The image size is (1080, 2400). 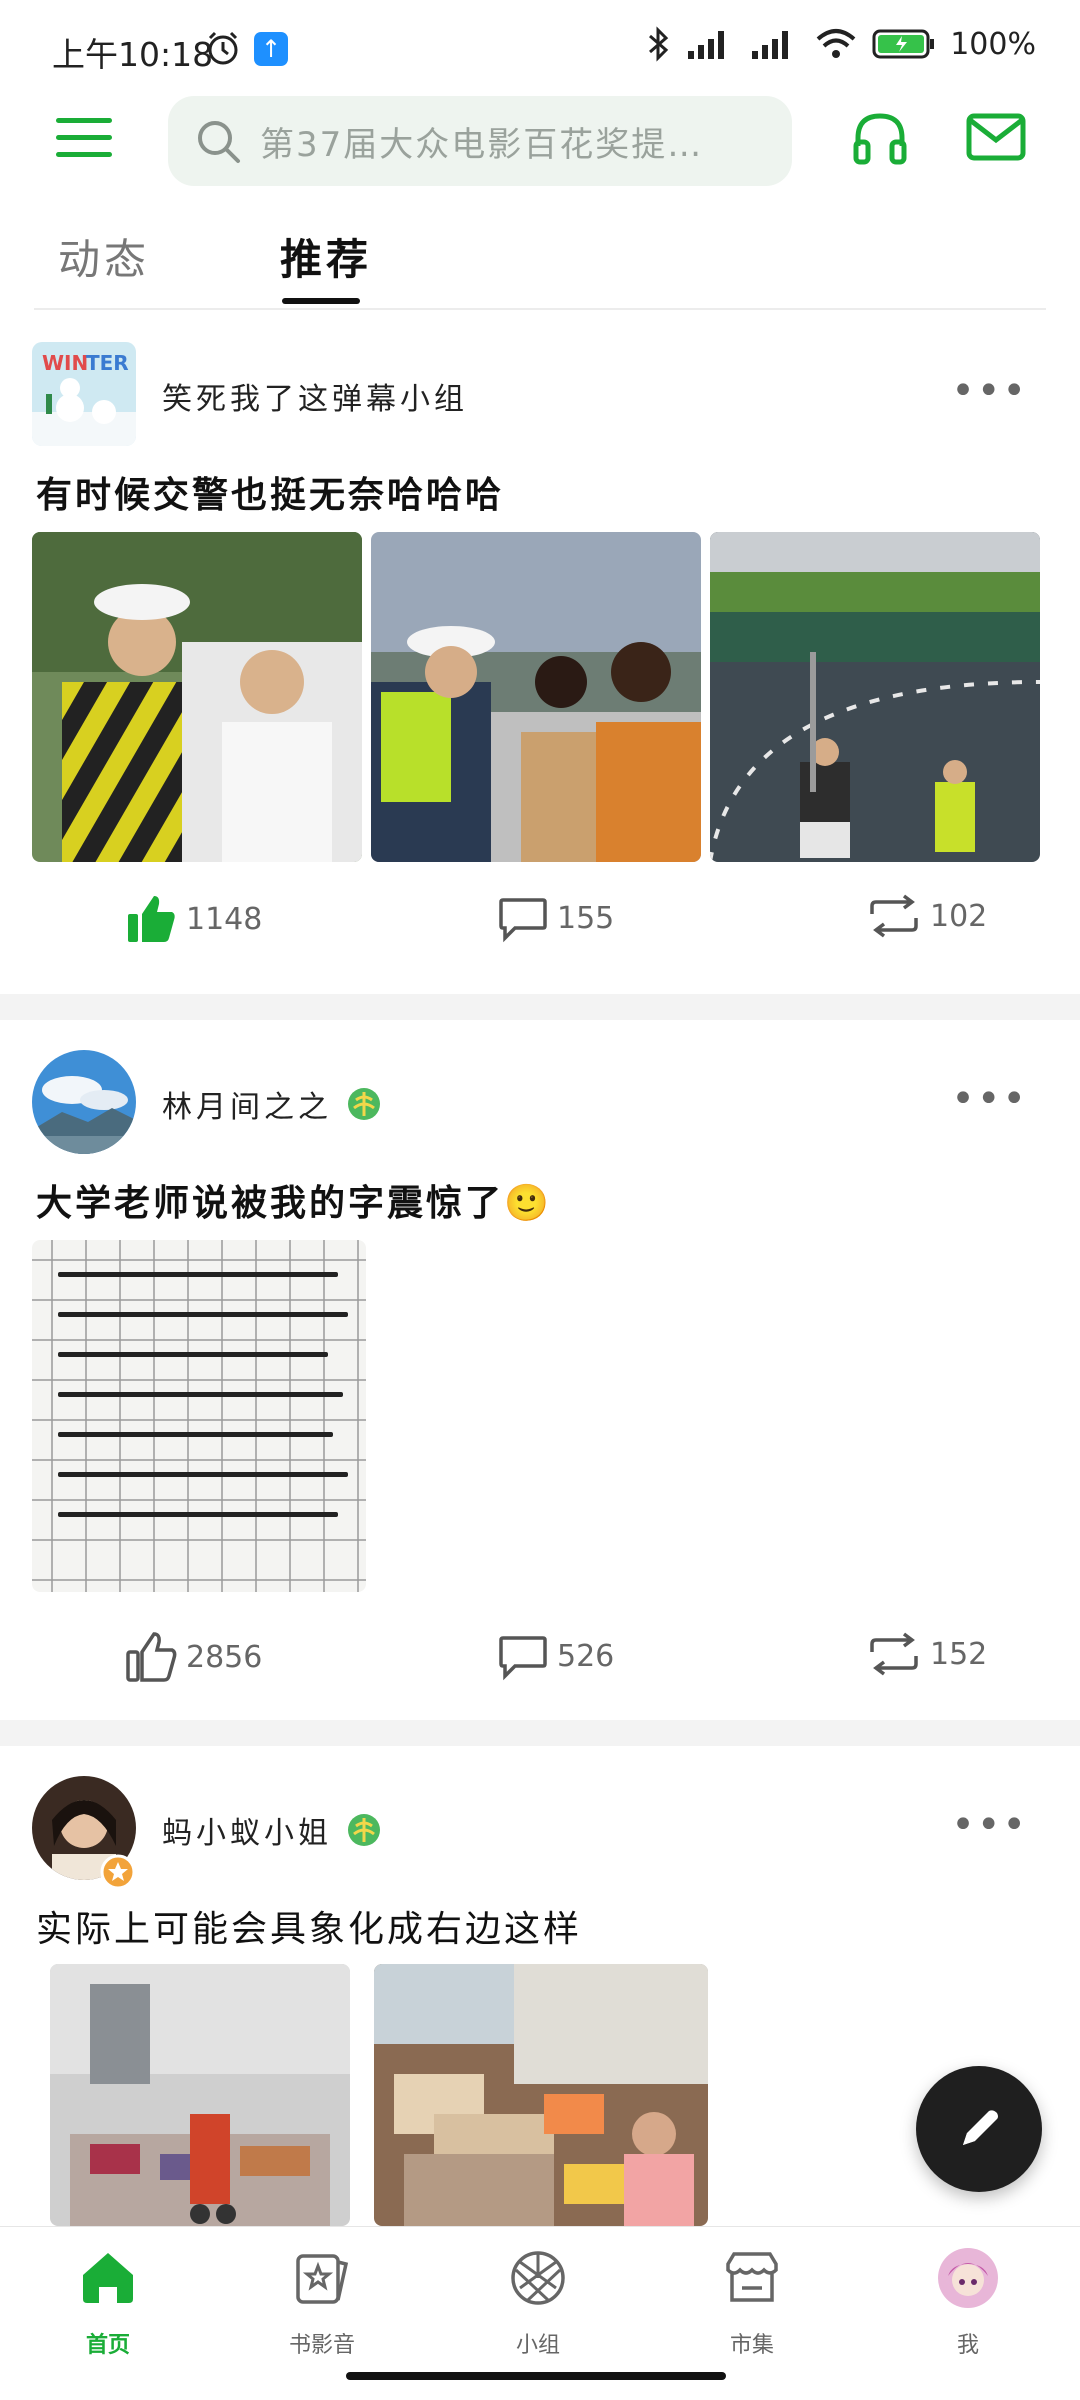 I want to click on menu-icon, so click(x=84, y=140).